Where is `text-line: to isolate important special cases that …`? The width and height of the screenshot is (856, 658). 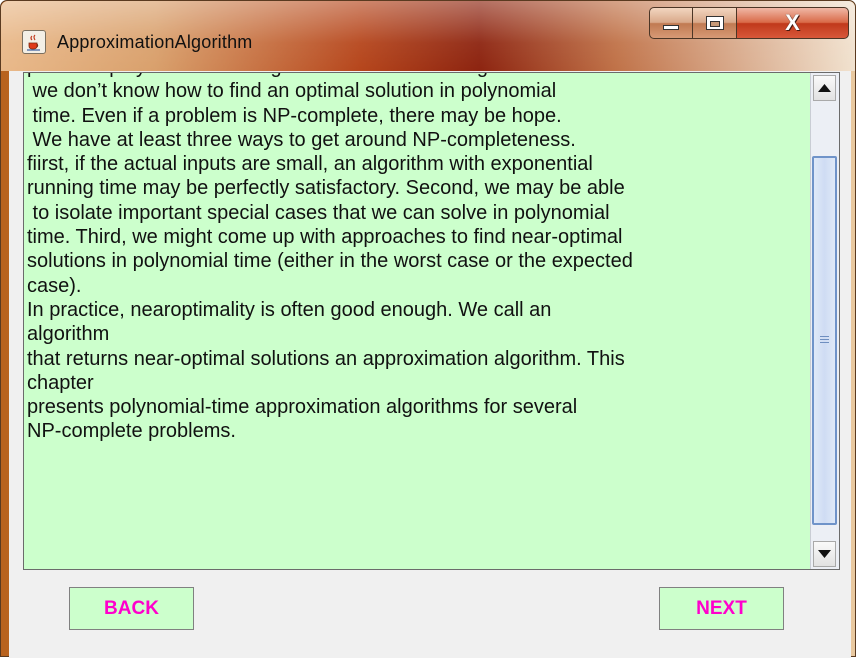 text-line: to isolate important special cases that … is located at coordinates (318, 212).